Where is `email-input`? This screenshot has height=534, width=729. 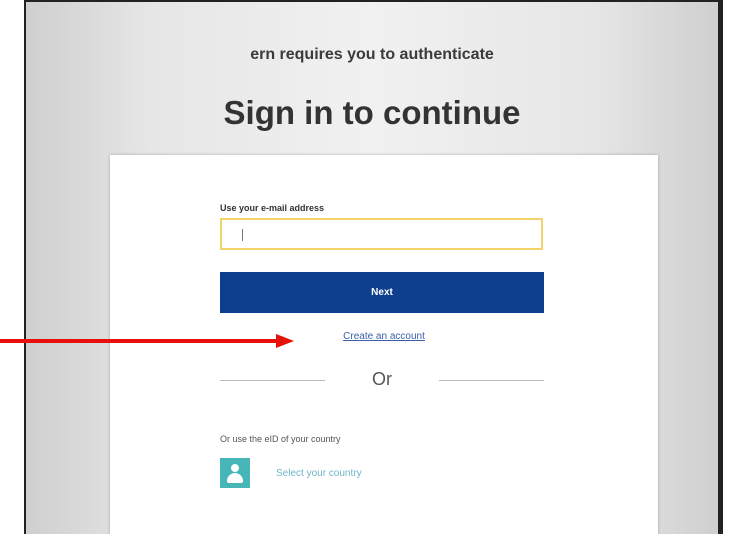
email-input is located at coordinates (381, 234).